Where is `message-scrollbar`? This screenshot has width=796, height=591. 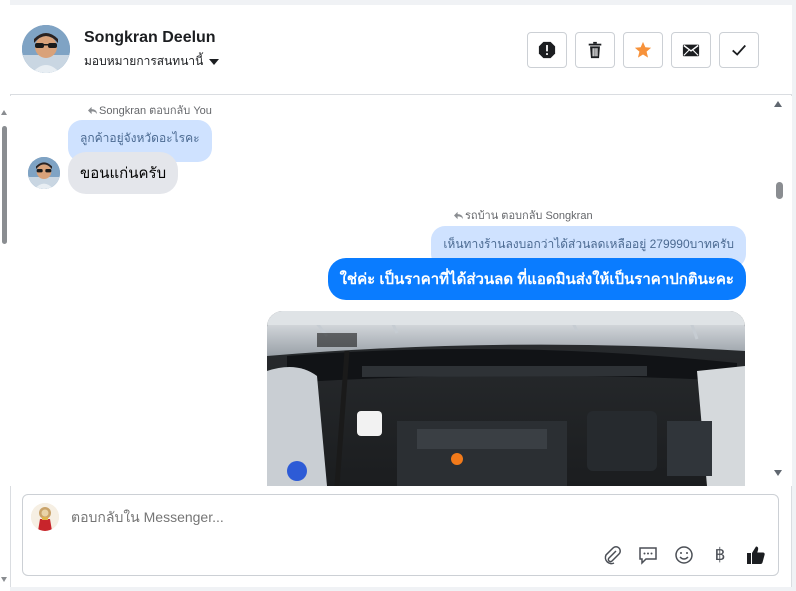 message-scrollbar is located at coordinates (781, 291).